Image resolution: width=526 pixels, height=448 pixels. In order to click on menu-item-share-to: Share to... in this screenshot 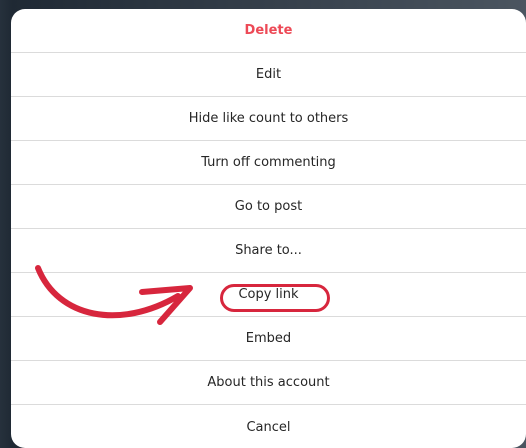, I will do `click(268, 251)`.